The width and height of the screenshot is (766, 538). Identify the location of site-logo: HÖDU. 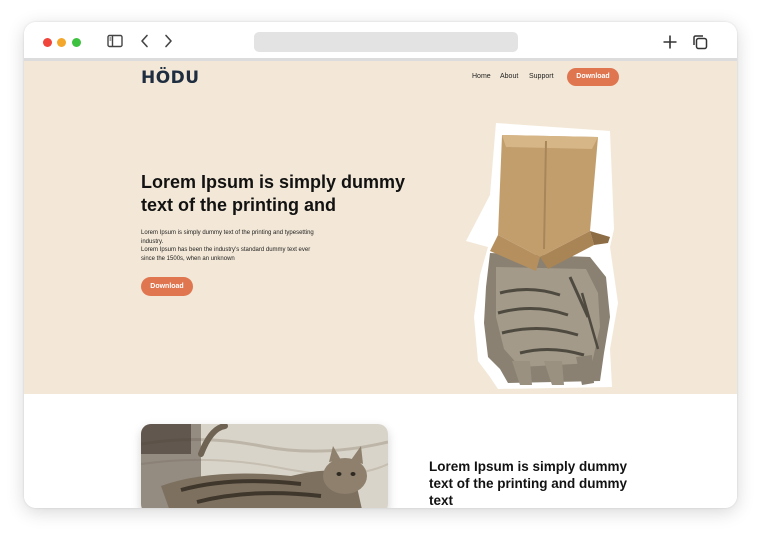
(170, 78).